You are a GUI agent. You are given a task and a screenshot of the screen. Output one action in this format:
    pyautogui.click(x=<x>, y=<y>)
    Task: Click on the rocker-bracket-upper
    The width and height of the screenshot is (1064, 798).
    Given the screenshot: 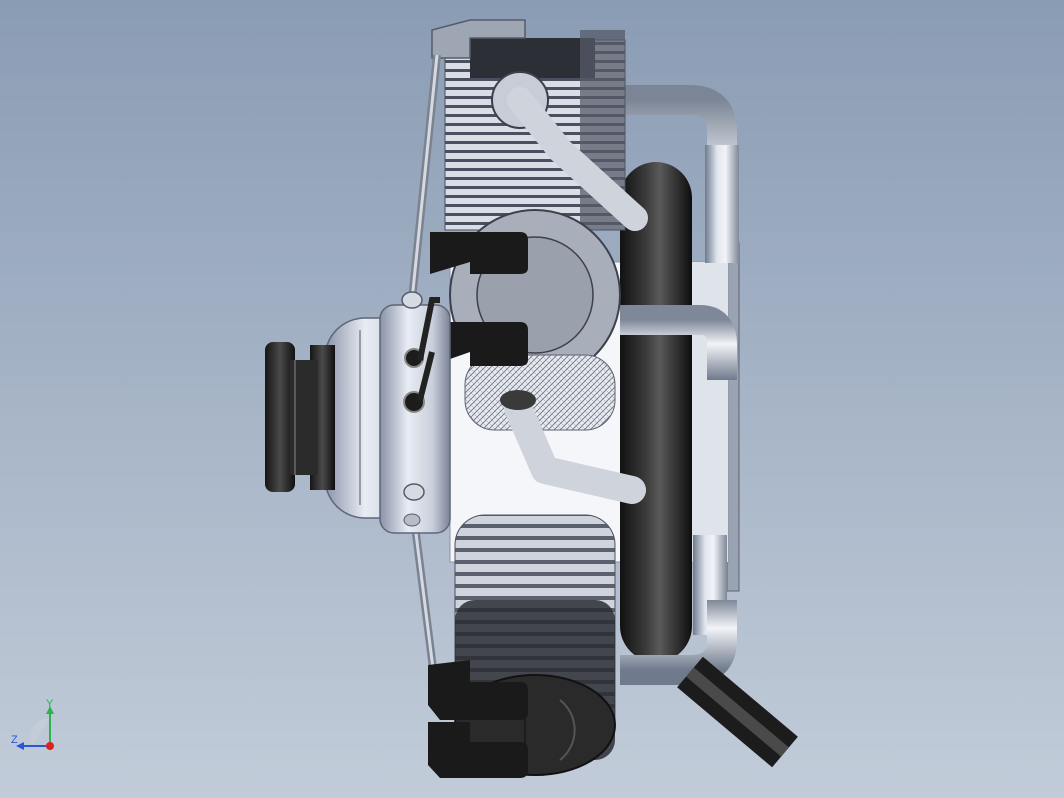 What is the action you would take?
    pyautogui.click(x=479, y=253)
    